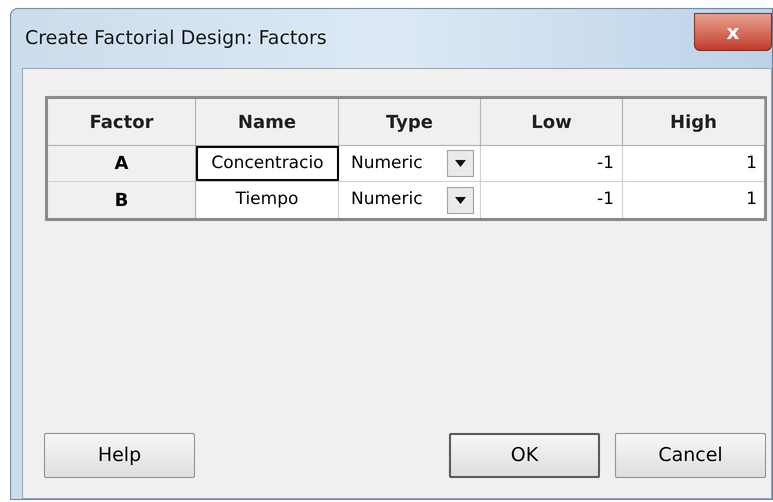 Image resolution: width=773 pixels, height=502 pixels. What do you see at coordinates (694, 122) in the screenshot?
I see `column-header: High` at bounding box center [694, 122].